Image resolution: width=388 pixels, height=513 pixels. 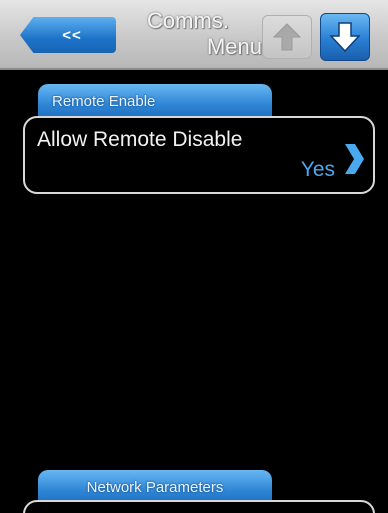 What do you see at coordinates (197, 34) in the screenshot?
I see `page-title: Comms. Menu` at bounding box center [197, 34].